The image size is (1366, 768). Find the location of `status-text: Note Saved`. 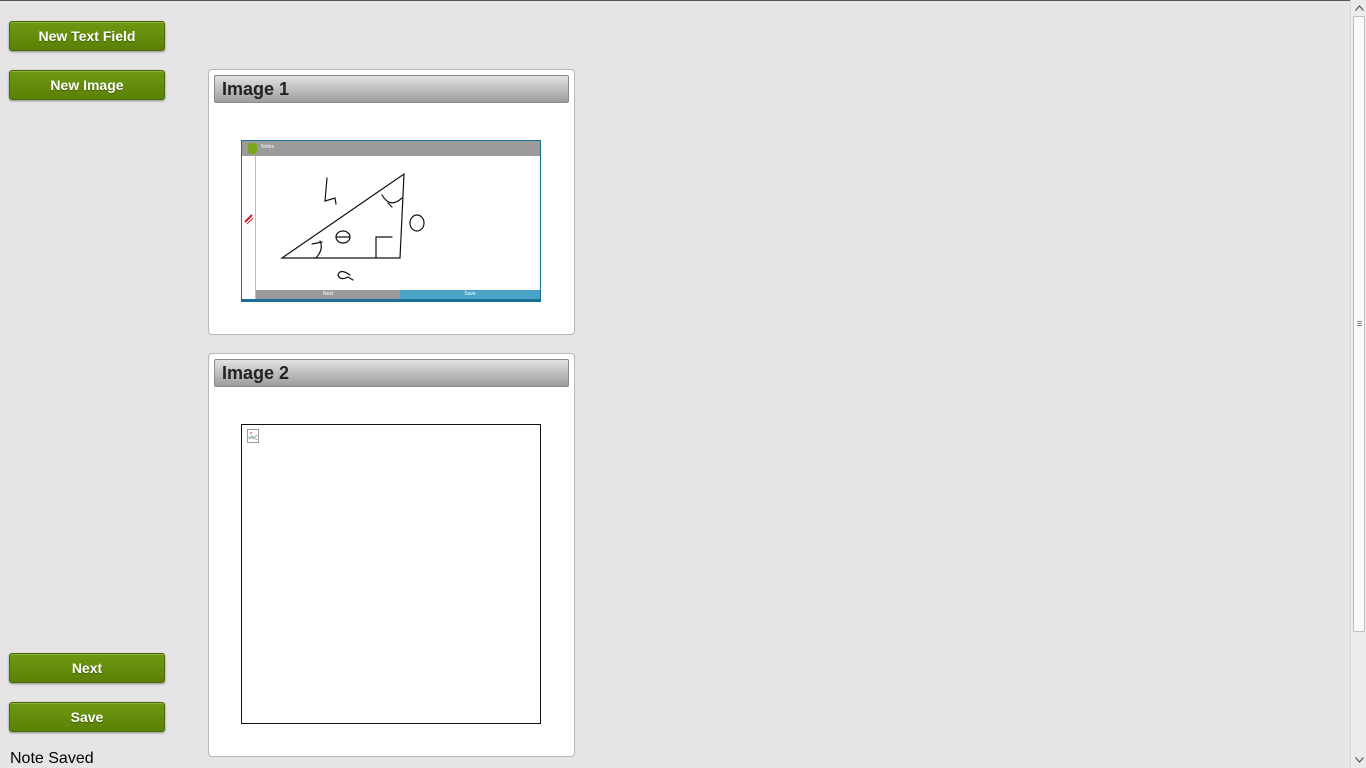

status-text: Note Saved is located at coordinates (52, 758).